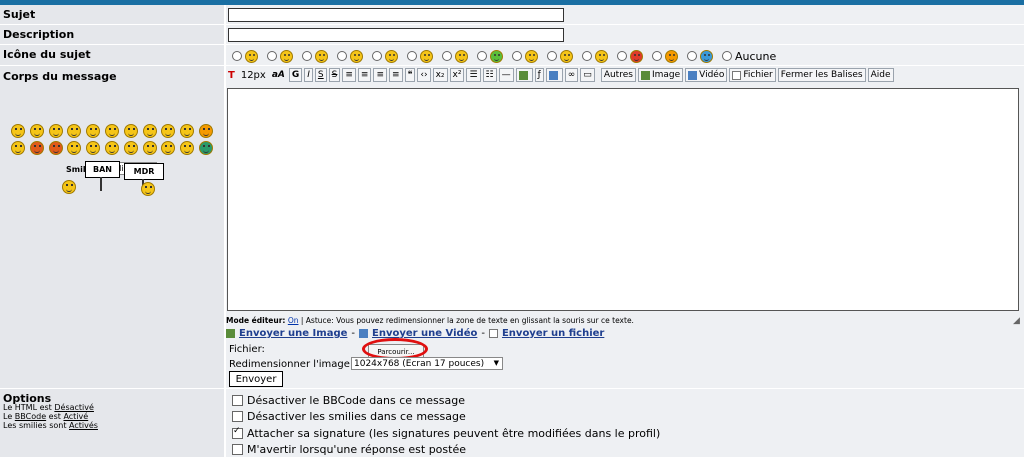  Describe the element at coordinates (148, 189) in the screenshot. I see `laughing-smiley-icon` at that location.